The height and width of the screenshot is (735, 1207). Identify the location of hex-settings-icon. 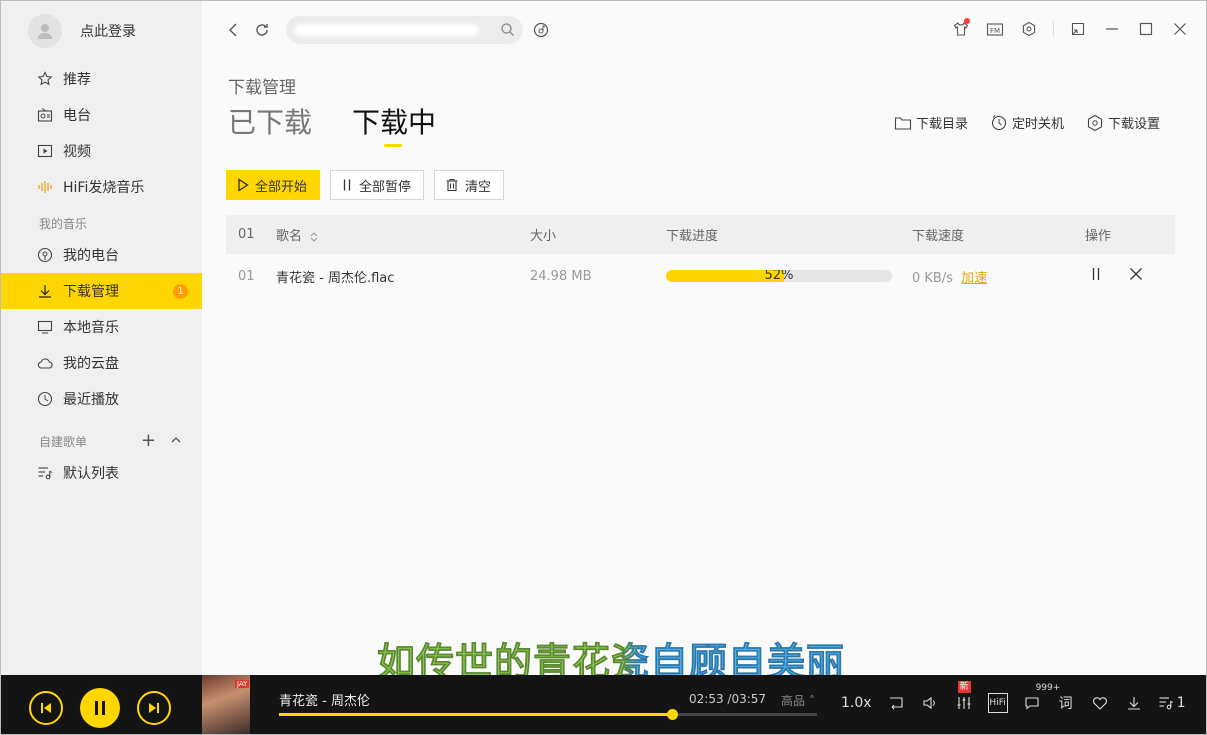
(1095, 122).